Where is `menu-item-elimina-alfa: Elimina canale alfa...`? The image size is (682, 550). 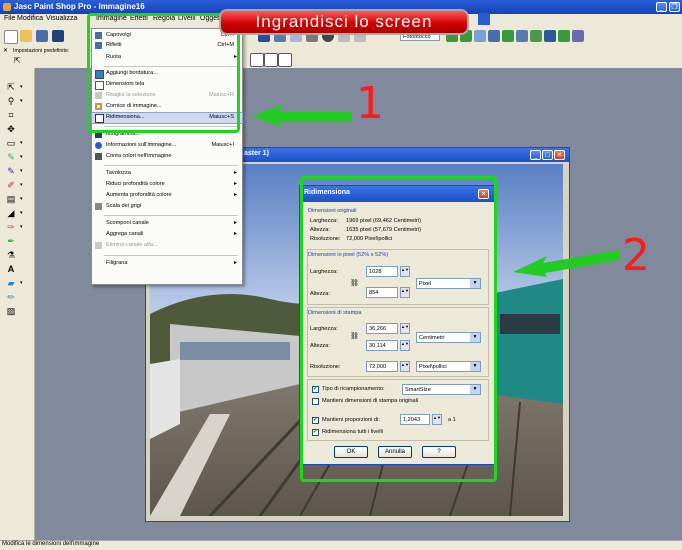 menu-item-elimina-alfa: Elimina canale alfa... is located at coordinates (167, 246).